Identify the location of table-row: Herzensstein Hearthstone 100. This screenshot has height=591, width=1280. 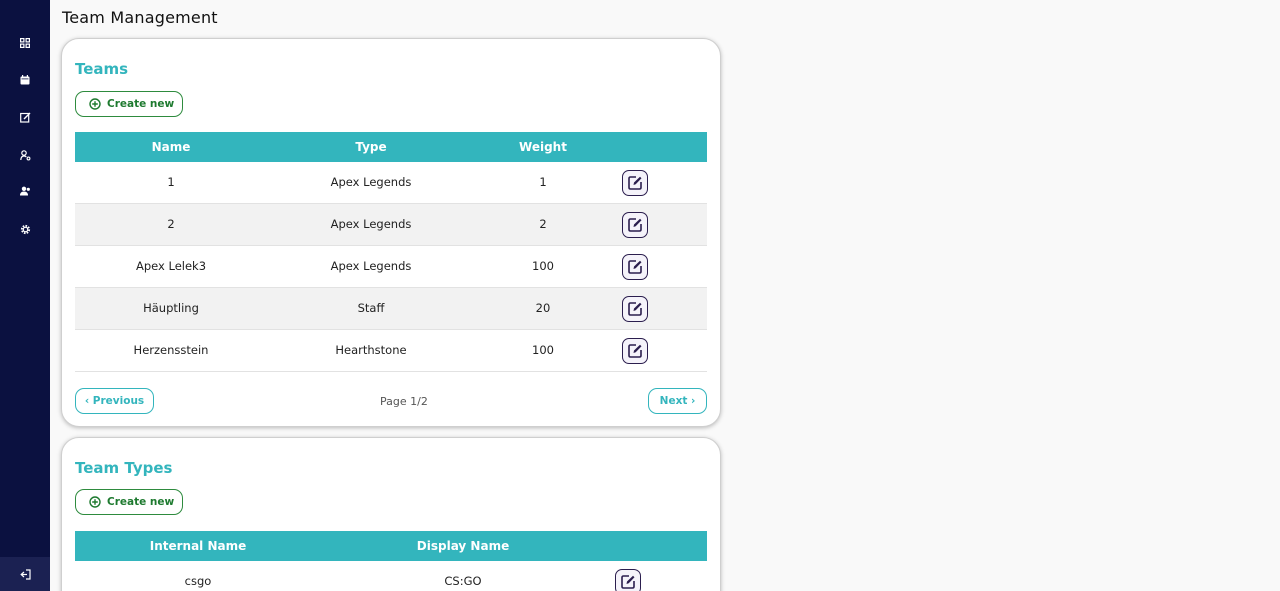
(391, 351).